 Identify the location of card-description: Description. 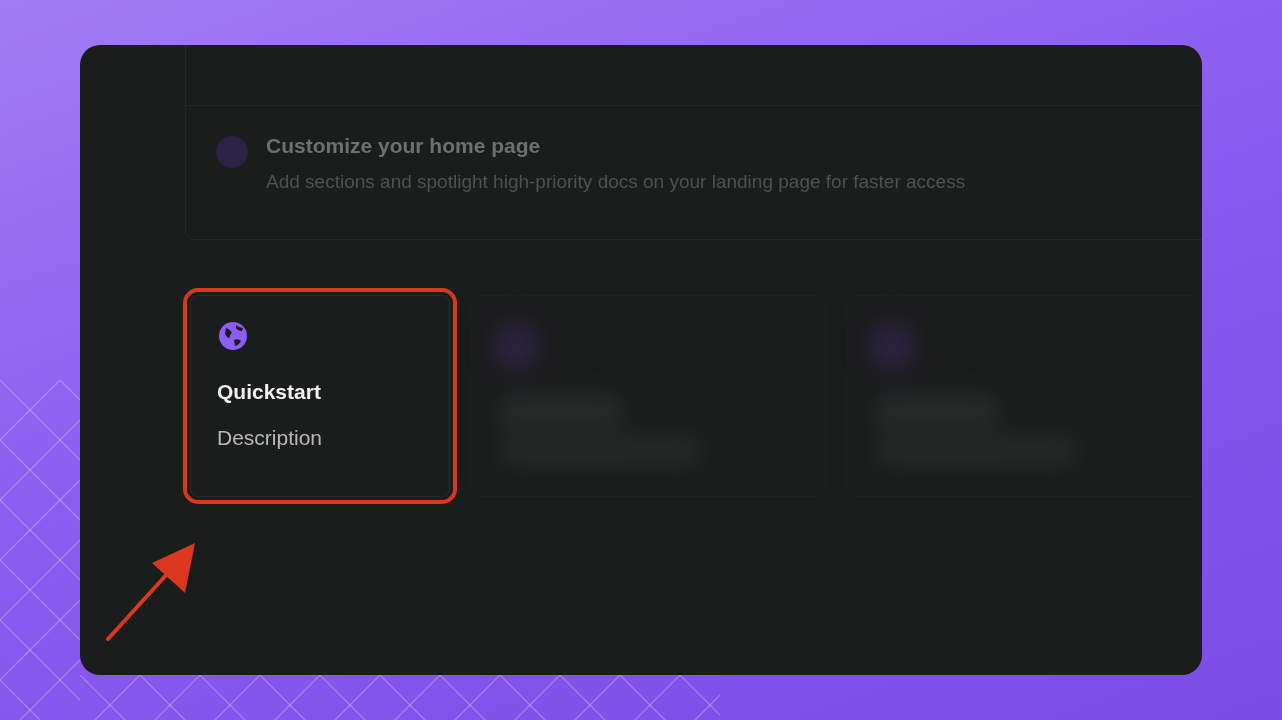
(270, 437).